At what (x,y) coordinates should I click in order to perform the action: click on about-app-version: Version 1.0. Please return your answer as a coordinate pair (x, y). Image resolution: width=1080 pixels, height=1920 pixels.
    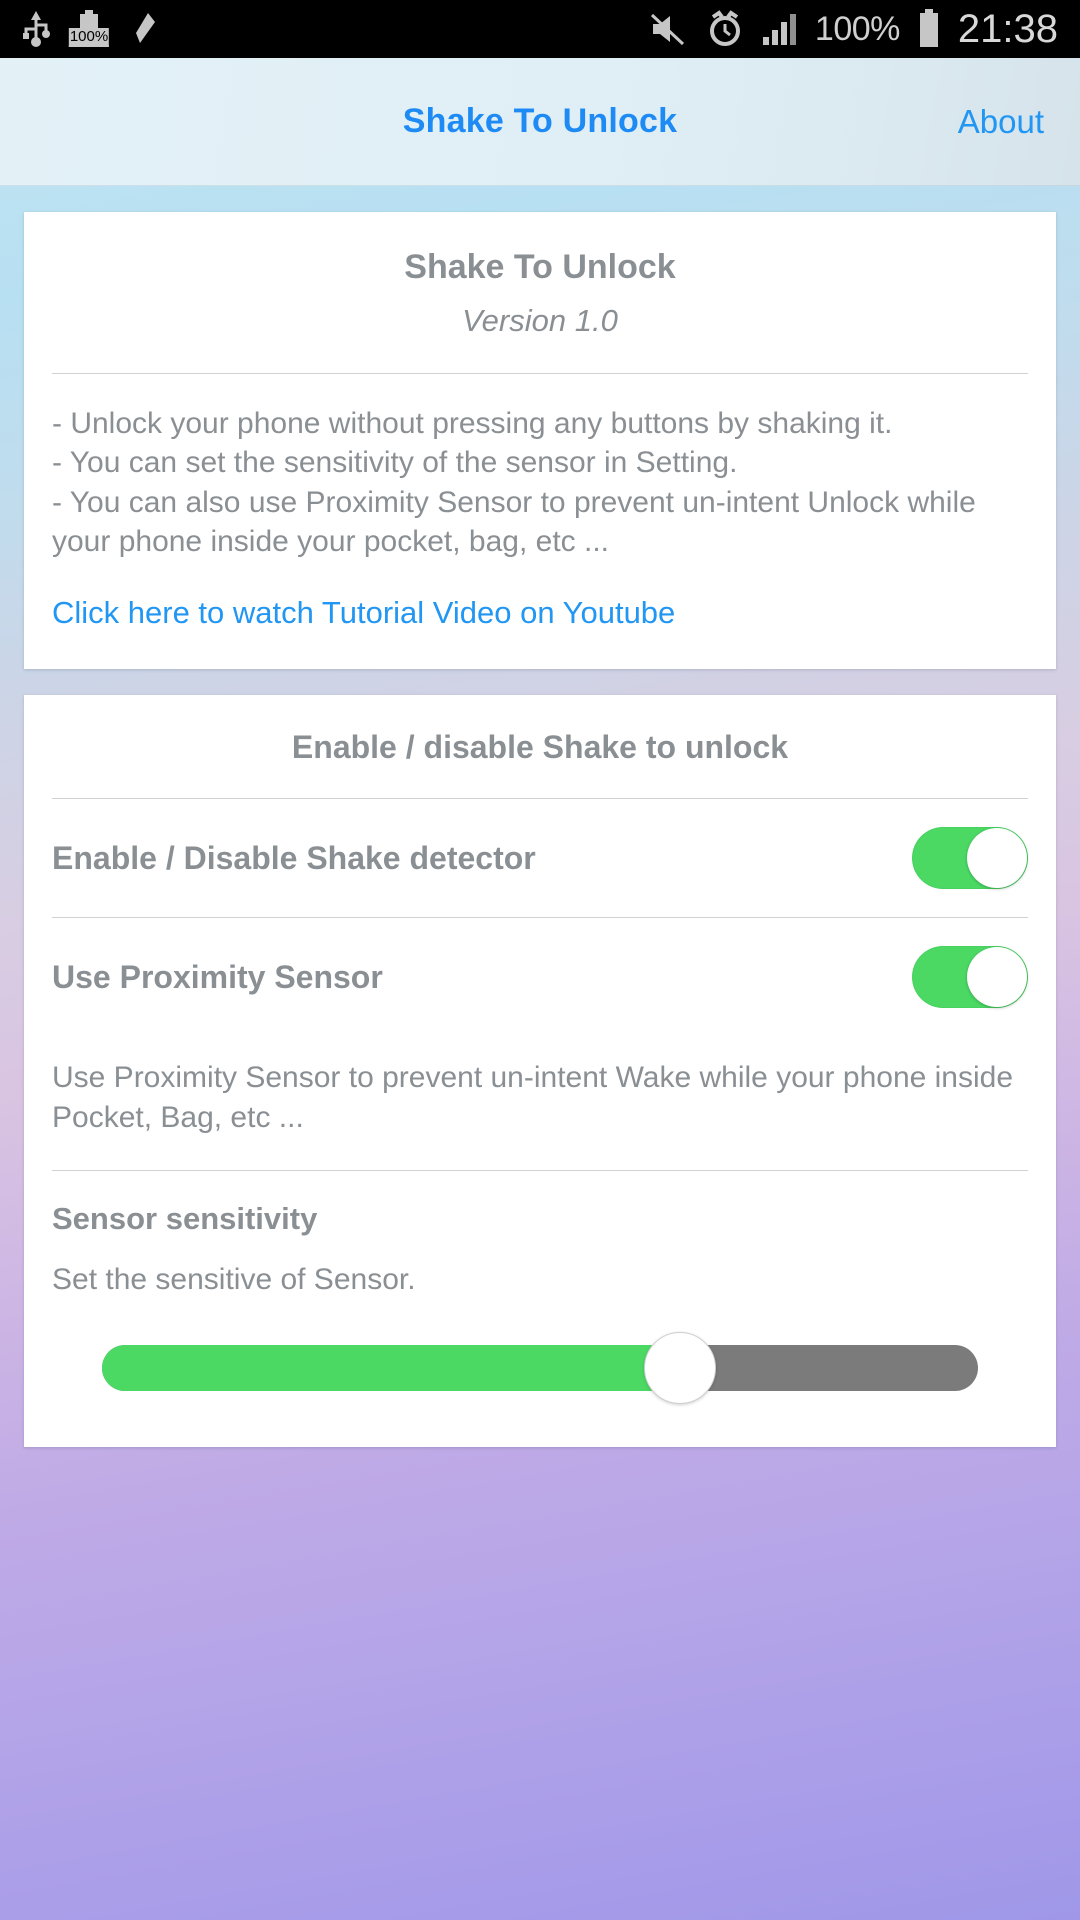
    Looking at the image, I should click on (540, 320).